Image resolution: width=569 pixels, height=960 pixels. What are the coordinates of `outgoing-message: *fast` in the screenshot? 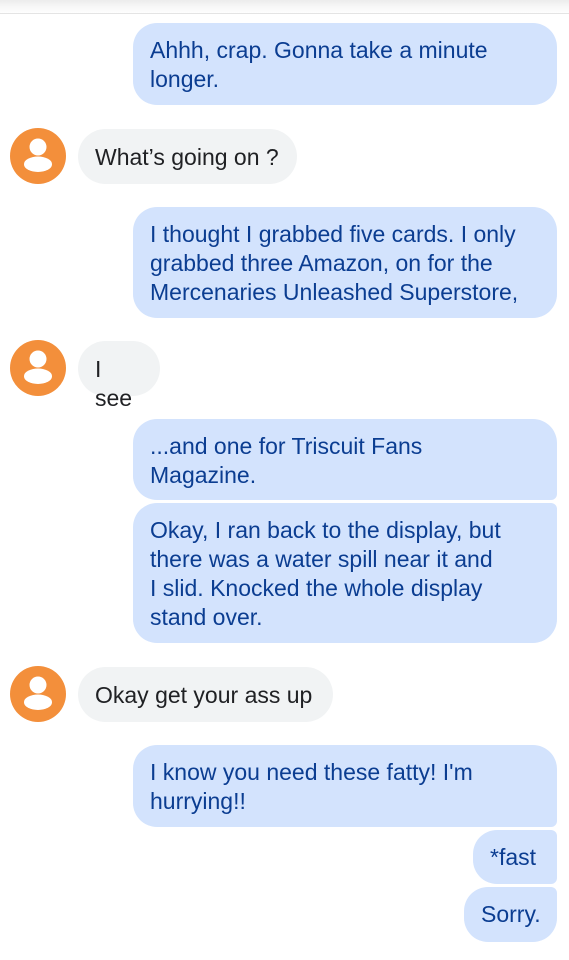 It's located at (515, 857).